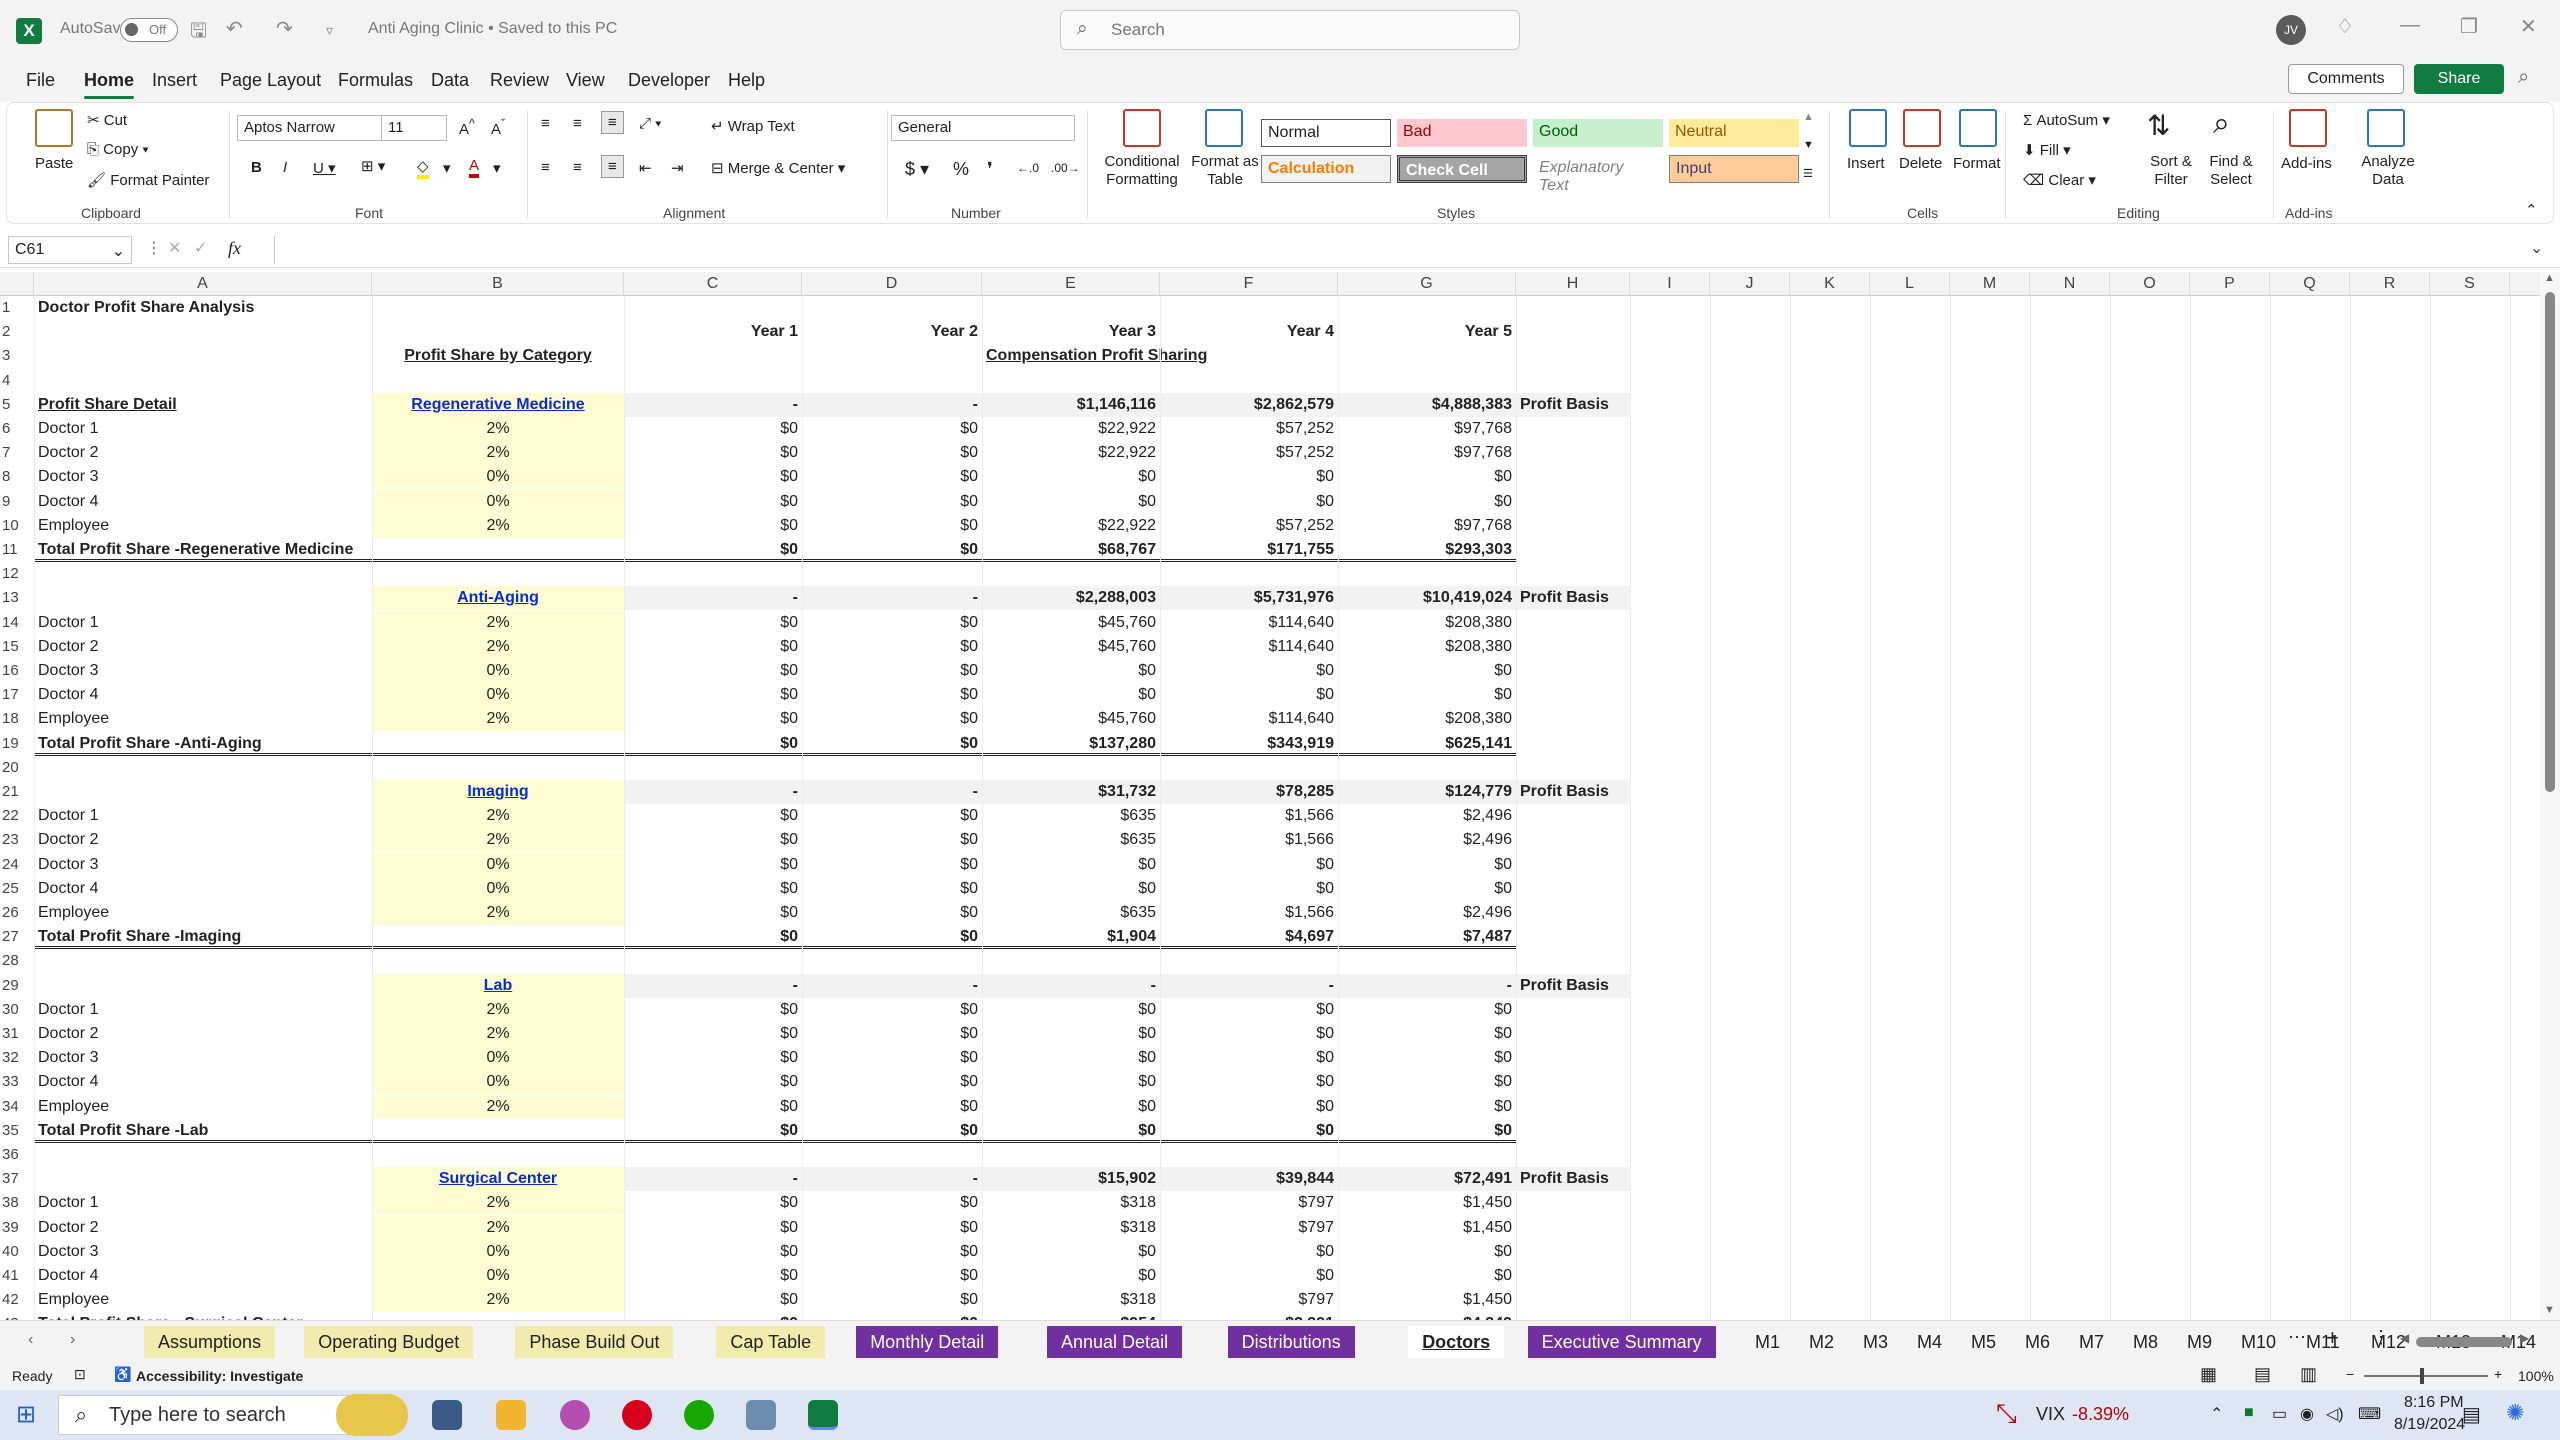 The width and height of the screenshot is (2560, 1440). Describe the element at coordinates (2335, 1414) in the screenshot. I see `volume-icon: ◁)` at that location.